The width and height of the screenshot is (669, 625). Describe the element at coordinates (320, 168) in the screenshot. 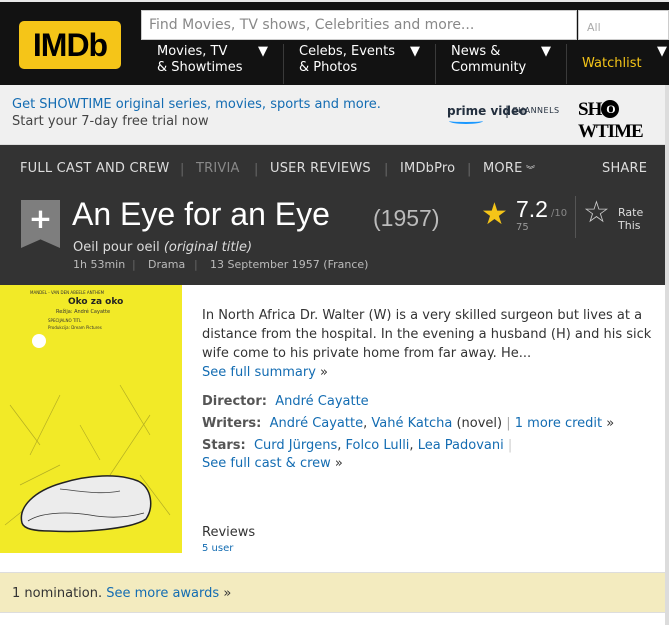

I see `subnav-user-reviews: USER REVIEWS` at that location.